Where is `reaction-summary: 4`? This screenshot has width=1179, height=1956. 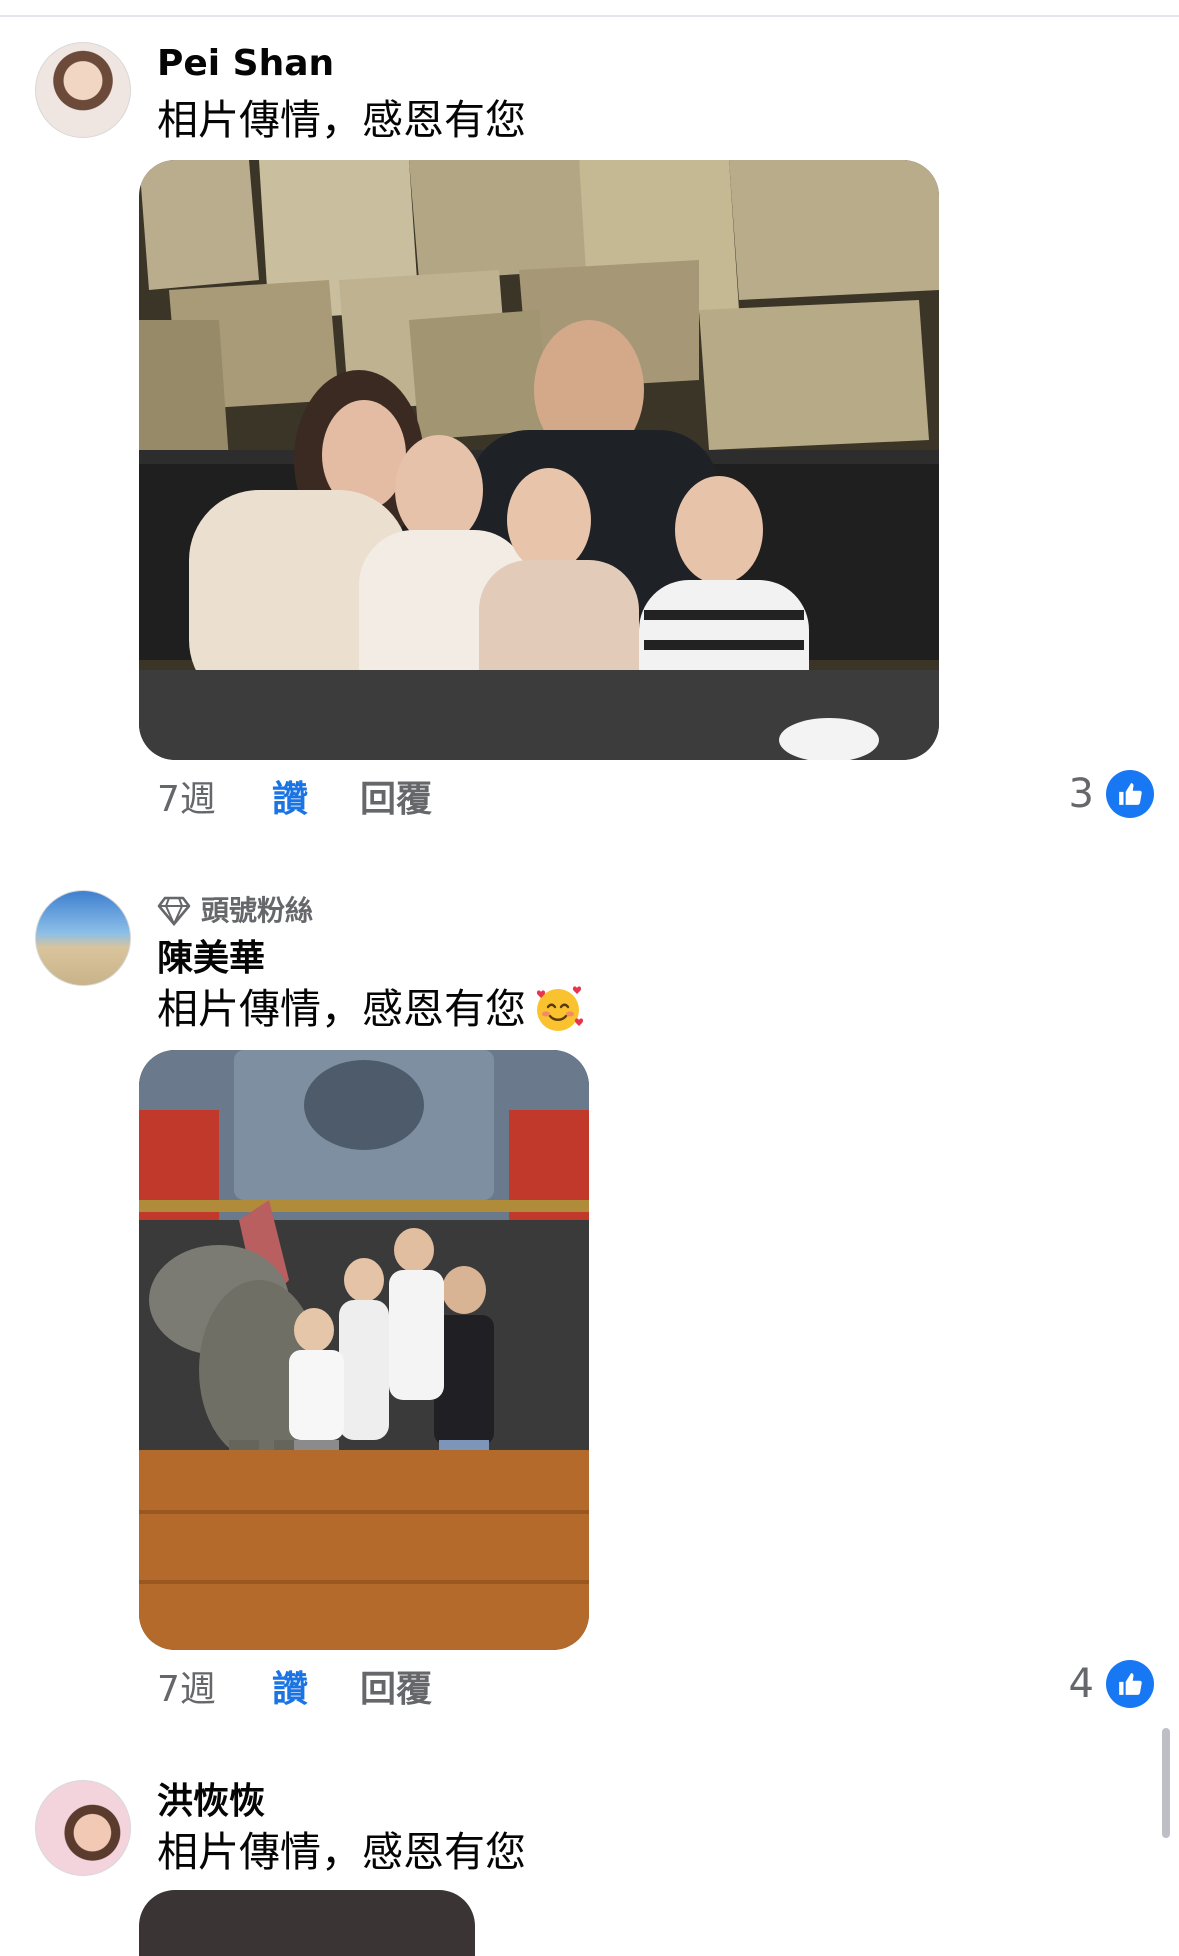 reaction-summary: 4 is located at coordinates (1111, 1684).